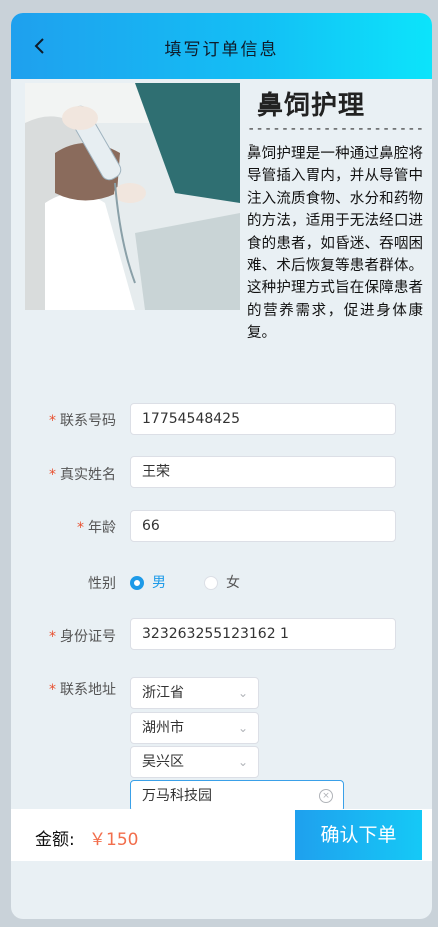  Describe the element at coordinates (211, 583) in the screenshot. I see `radio-unchecked-icon` at that location.